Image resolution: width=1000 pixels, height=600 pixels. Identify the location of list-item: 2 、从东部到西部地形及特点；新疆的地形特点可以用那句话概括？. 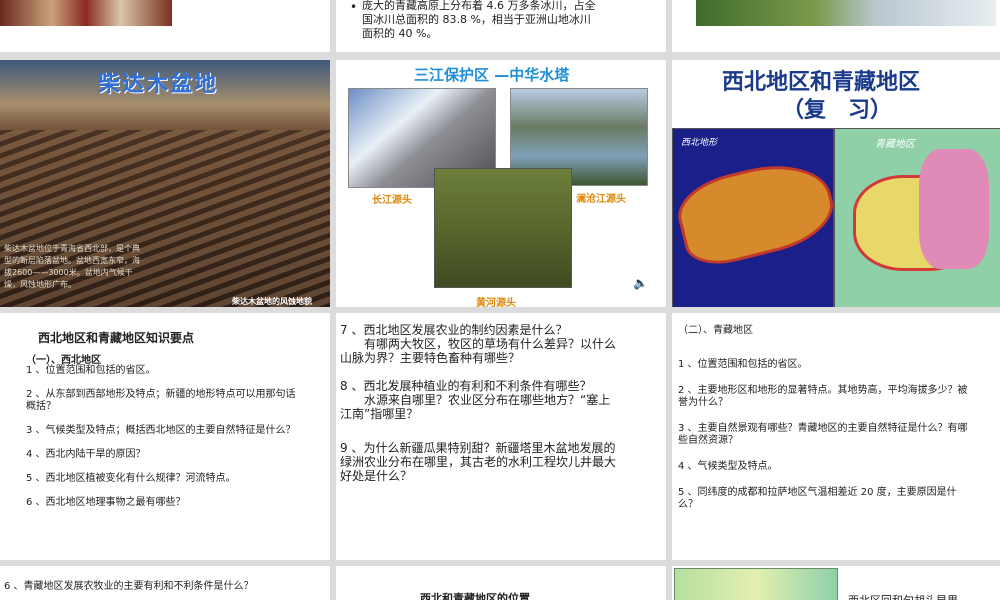
(161, 400).